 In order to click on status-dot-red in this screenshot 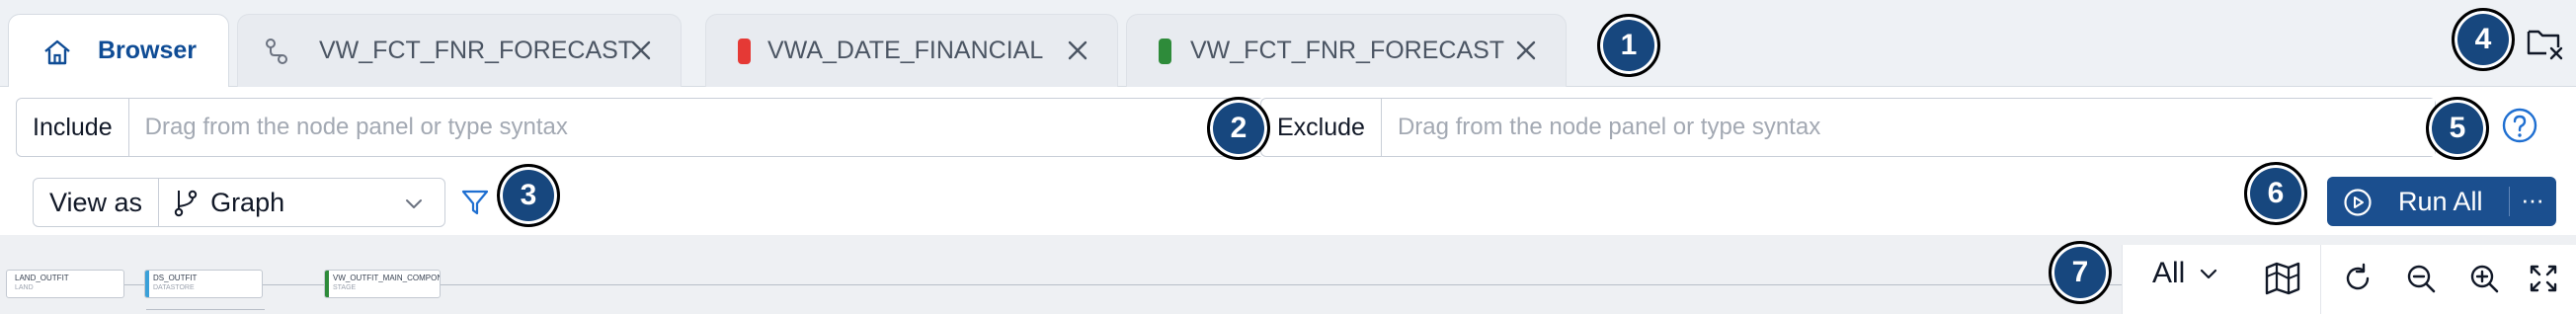, I will do `click(744, 51)`.